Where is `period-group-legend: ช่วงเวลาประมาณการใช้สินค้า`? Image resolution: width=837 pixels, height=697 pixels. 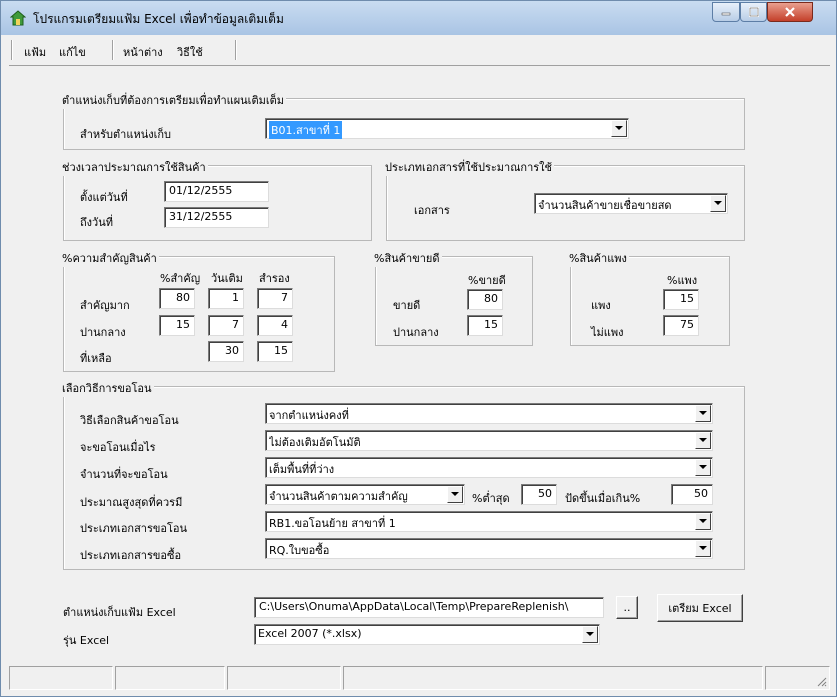 period-group-legend: ช่วงเวลาประมาณการใช้สินค้า is located at coordinates (134, 167).